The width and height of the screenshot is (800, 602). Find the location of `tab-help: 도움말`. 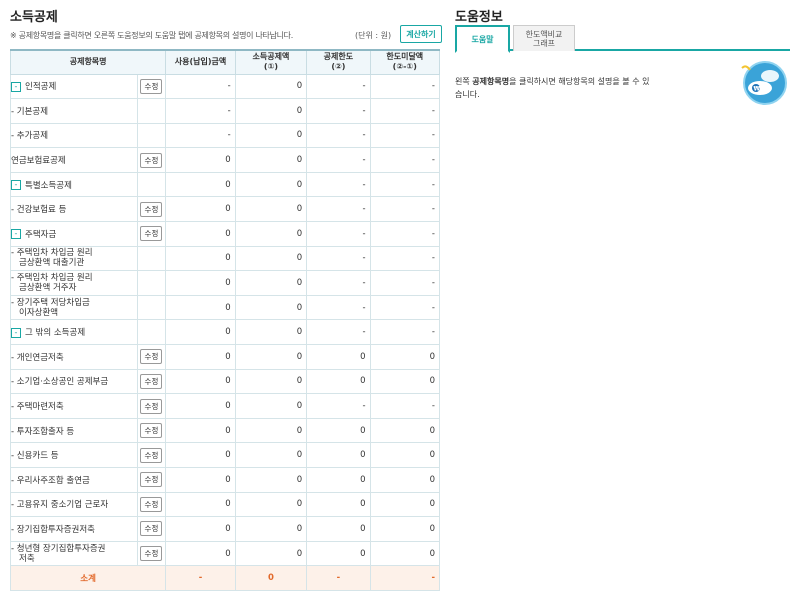

tab-help: 도움말 is located at coordinates (482, 39).